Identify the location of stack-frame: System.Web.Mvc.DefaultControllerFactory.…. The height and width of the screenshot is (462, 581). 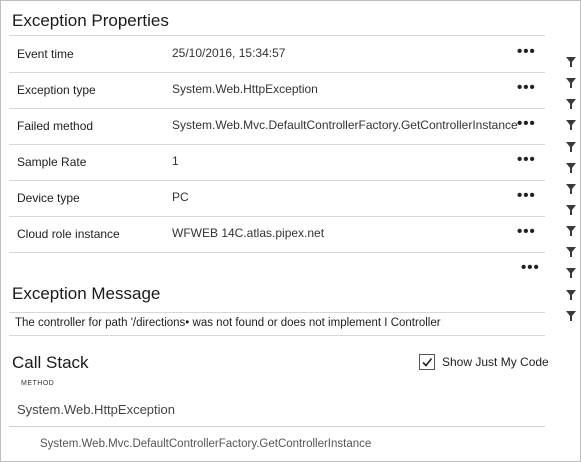
(205, 444).